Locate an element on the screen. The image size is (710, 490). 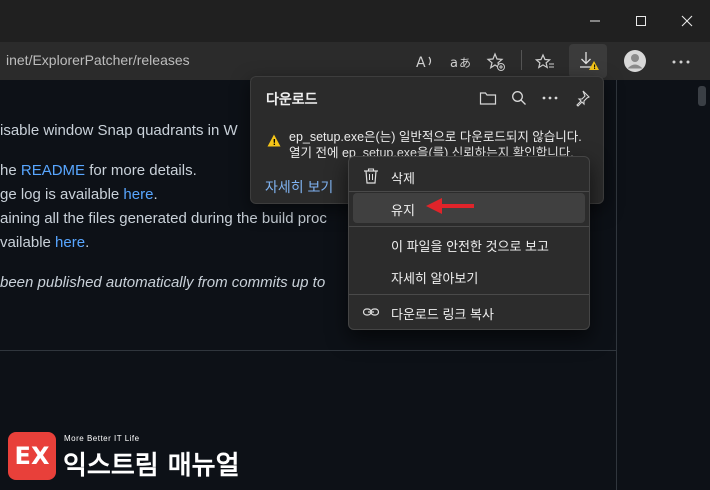
more-options-button is located at coordinates (550, 98).